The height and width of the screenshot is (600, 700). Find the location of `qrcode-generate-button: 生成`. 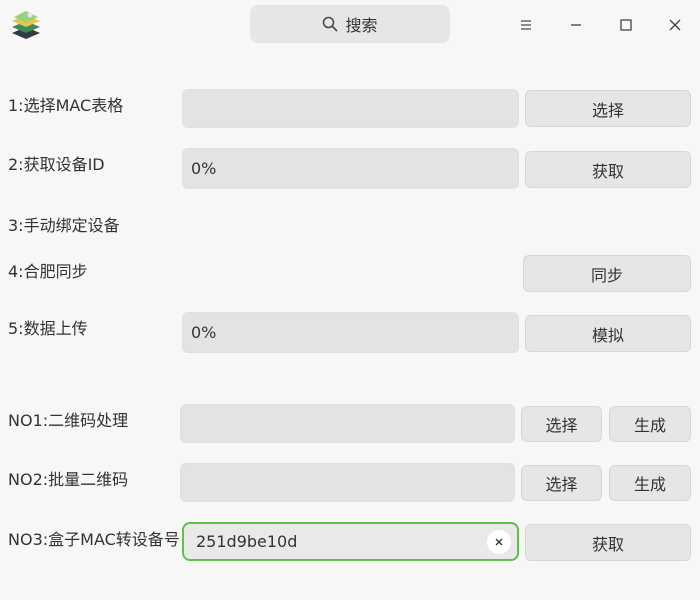

qrcode-generate-button: 生成 is located at coordinates (650, 424).